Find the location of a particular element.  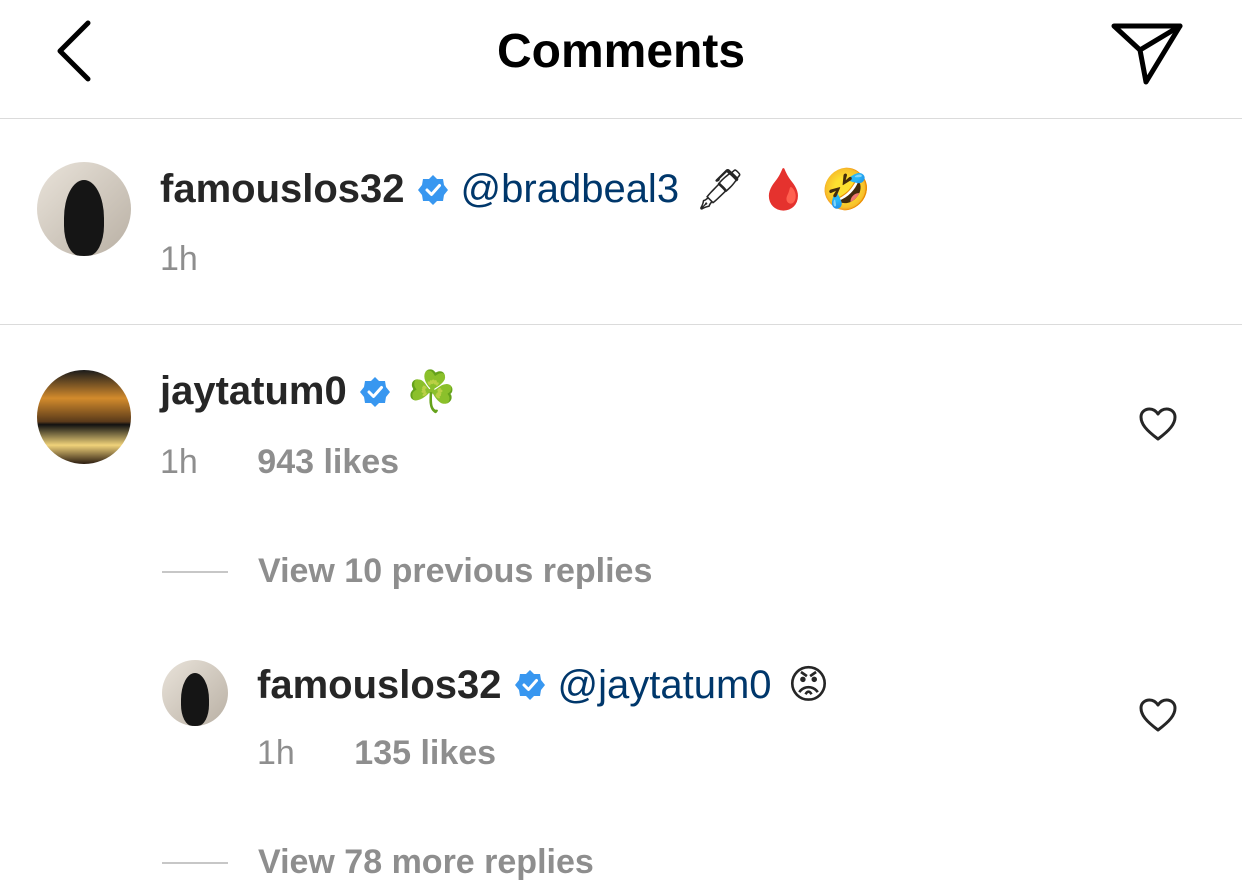

view-more-replies-button: View 78 more replies is located at coordinates (378, 862).